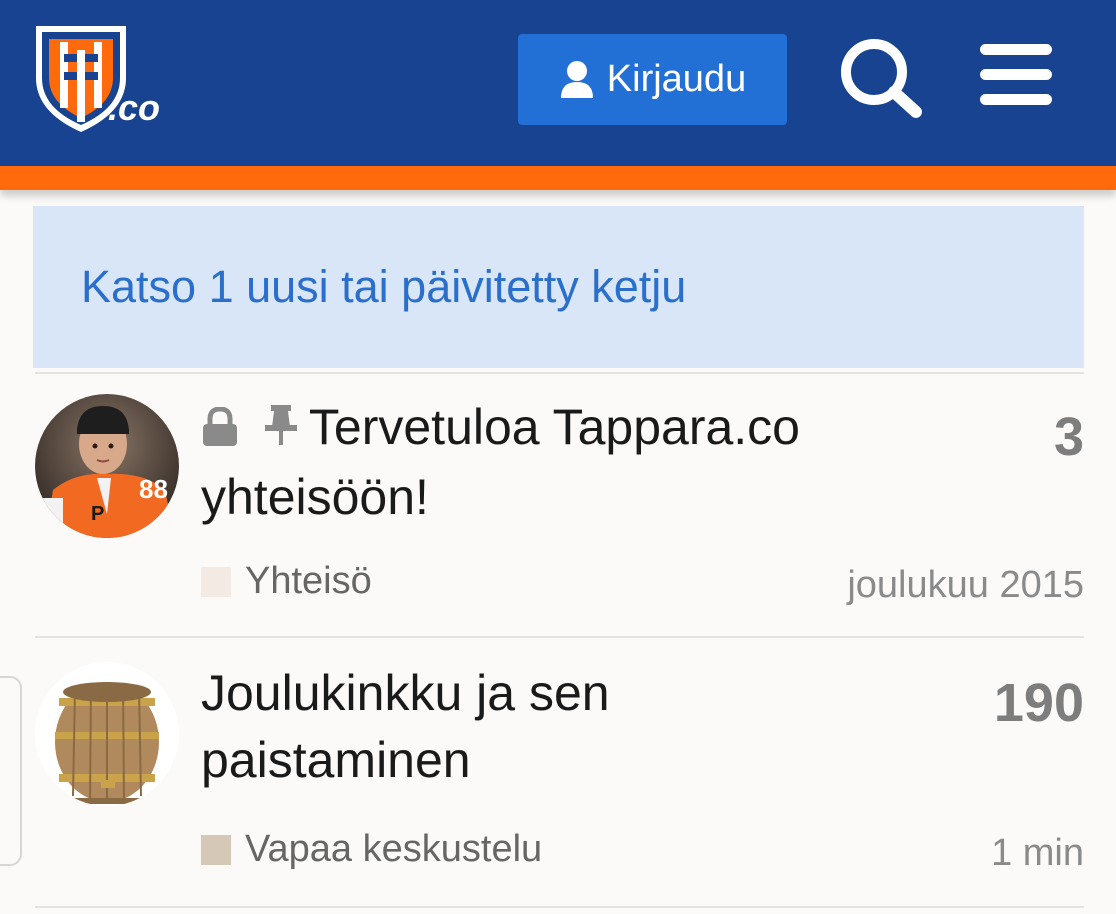  What do you see at coordinates (97, 514) in the screenshot?
I see `svg-text: P` at bounding box center [97, 514].